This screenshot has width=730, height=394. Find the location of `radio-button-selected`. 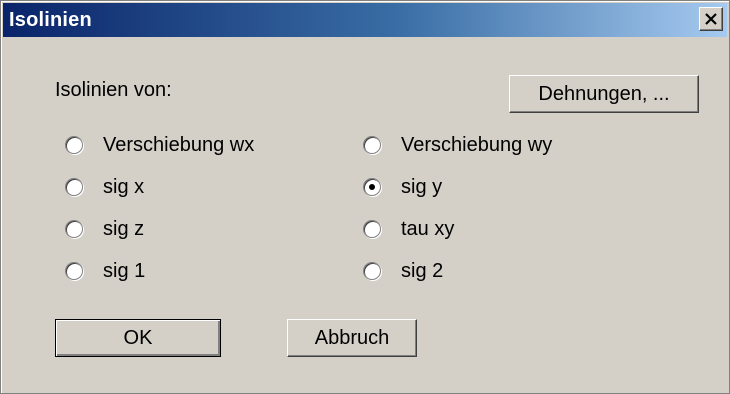

radio-button-selected is located at coordinates (372, 187).